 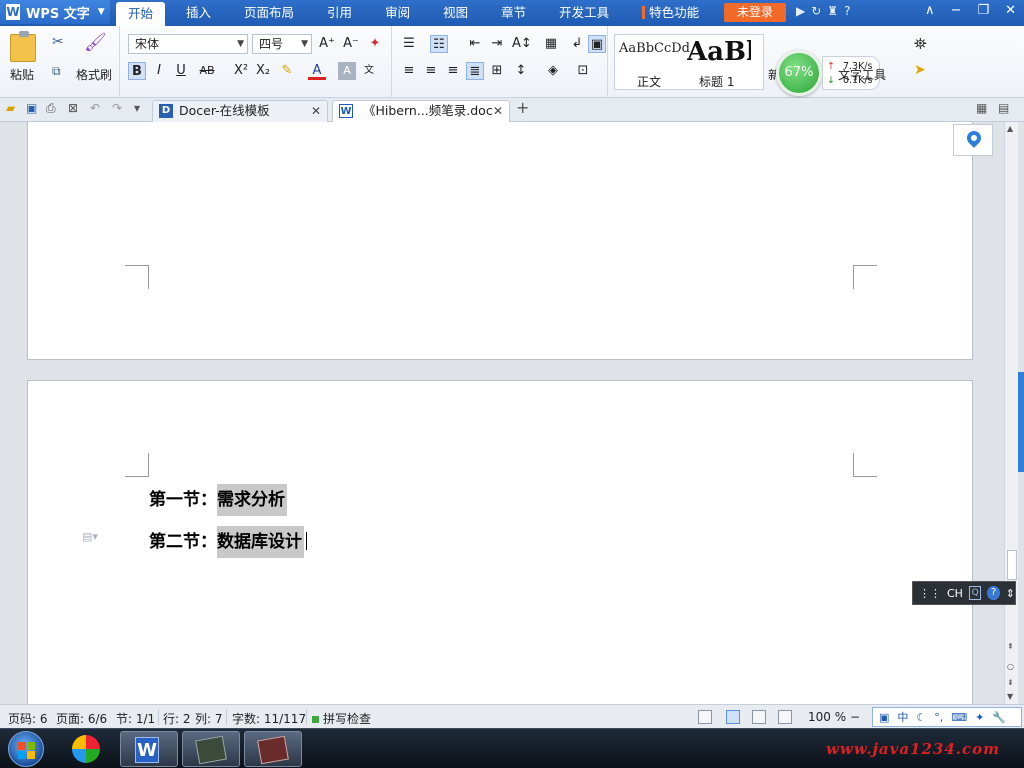 What do you see at coordinates (282, 44) in the screenshot?
I see `font-size-select: 四号 ▼` at bounding box center [282, 44].